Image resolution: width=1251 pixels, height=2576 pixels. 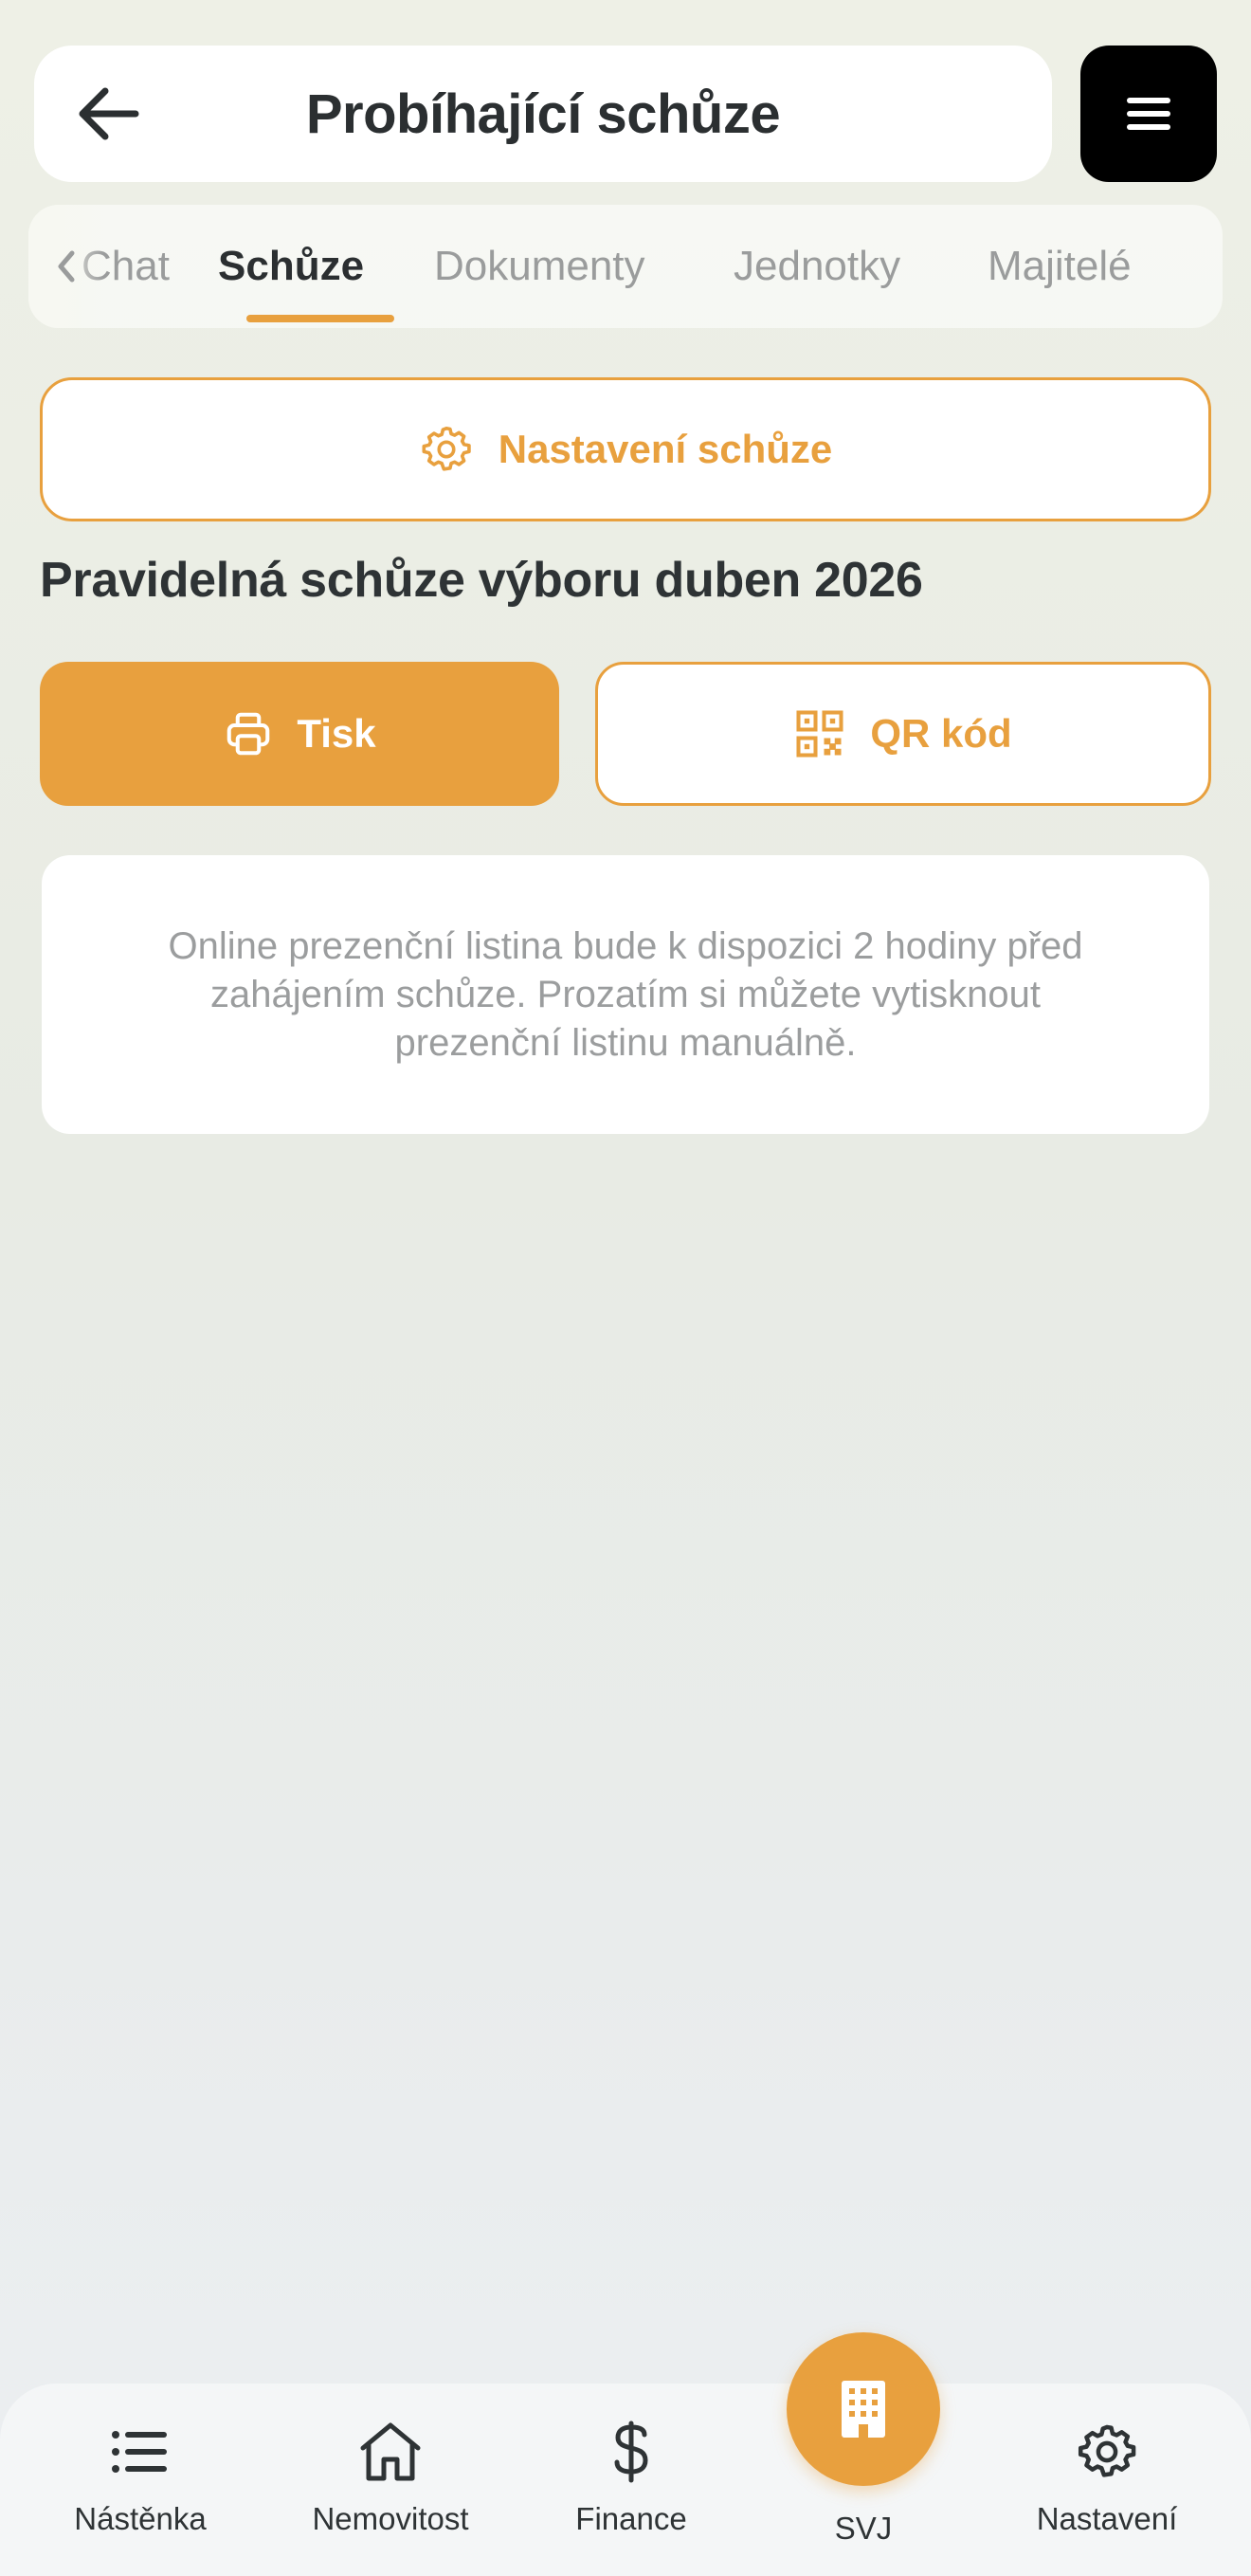 What do you see at coordinates (1060, 266) in the screenshot?
I see `tab-majitele: Majitelé` at bounding box center [1060, 266].